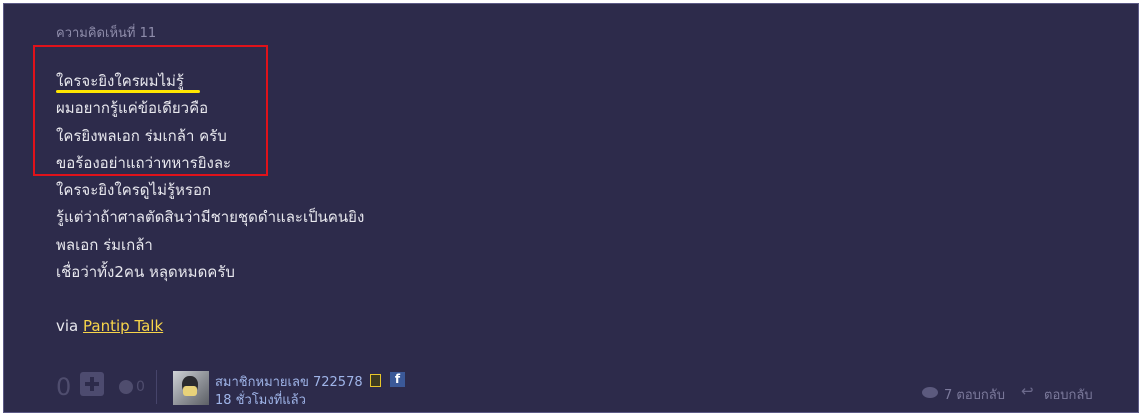 The height and width of the screenshot is (413, 1143). I want to click on plus-icon, so click(92, 384).